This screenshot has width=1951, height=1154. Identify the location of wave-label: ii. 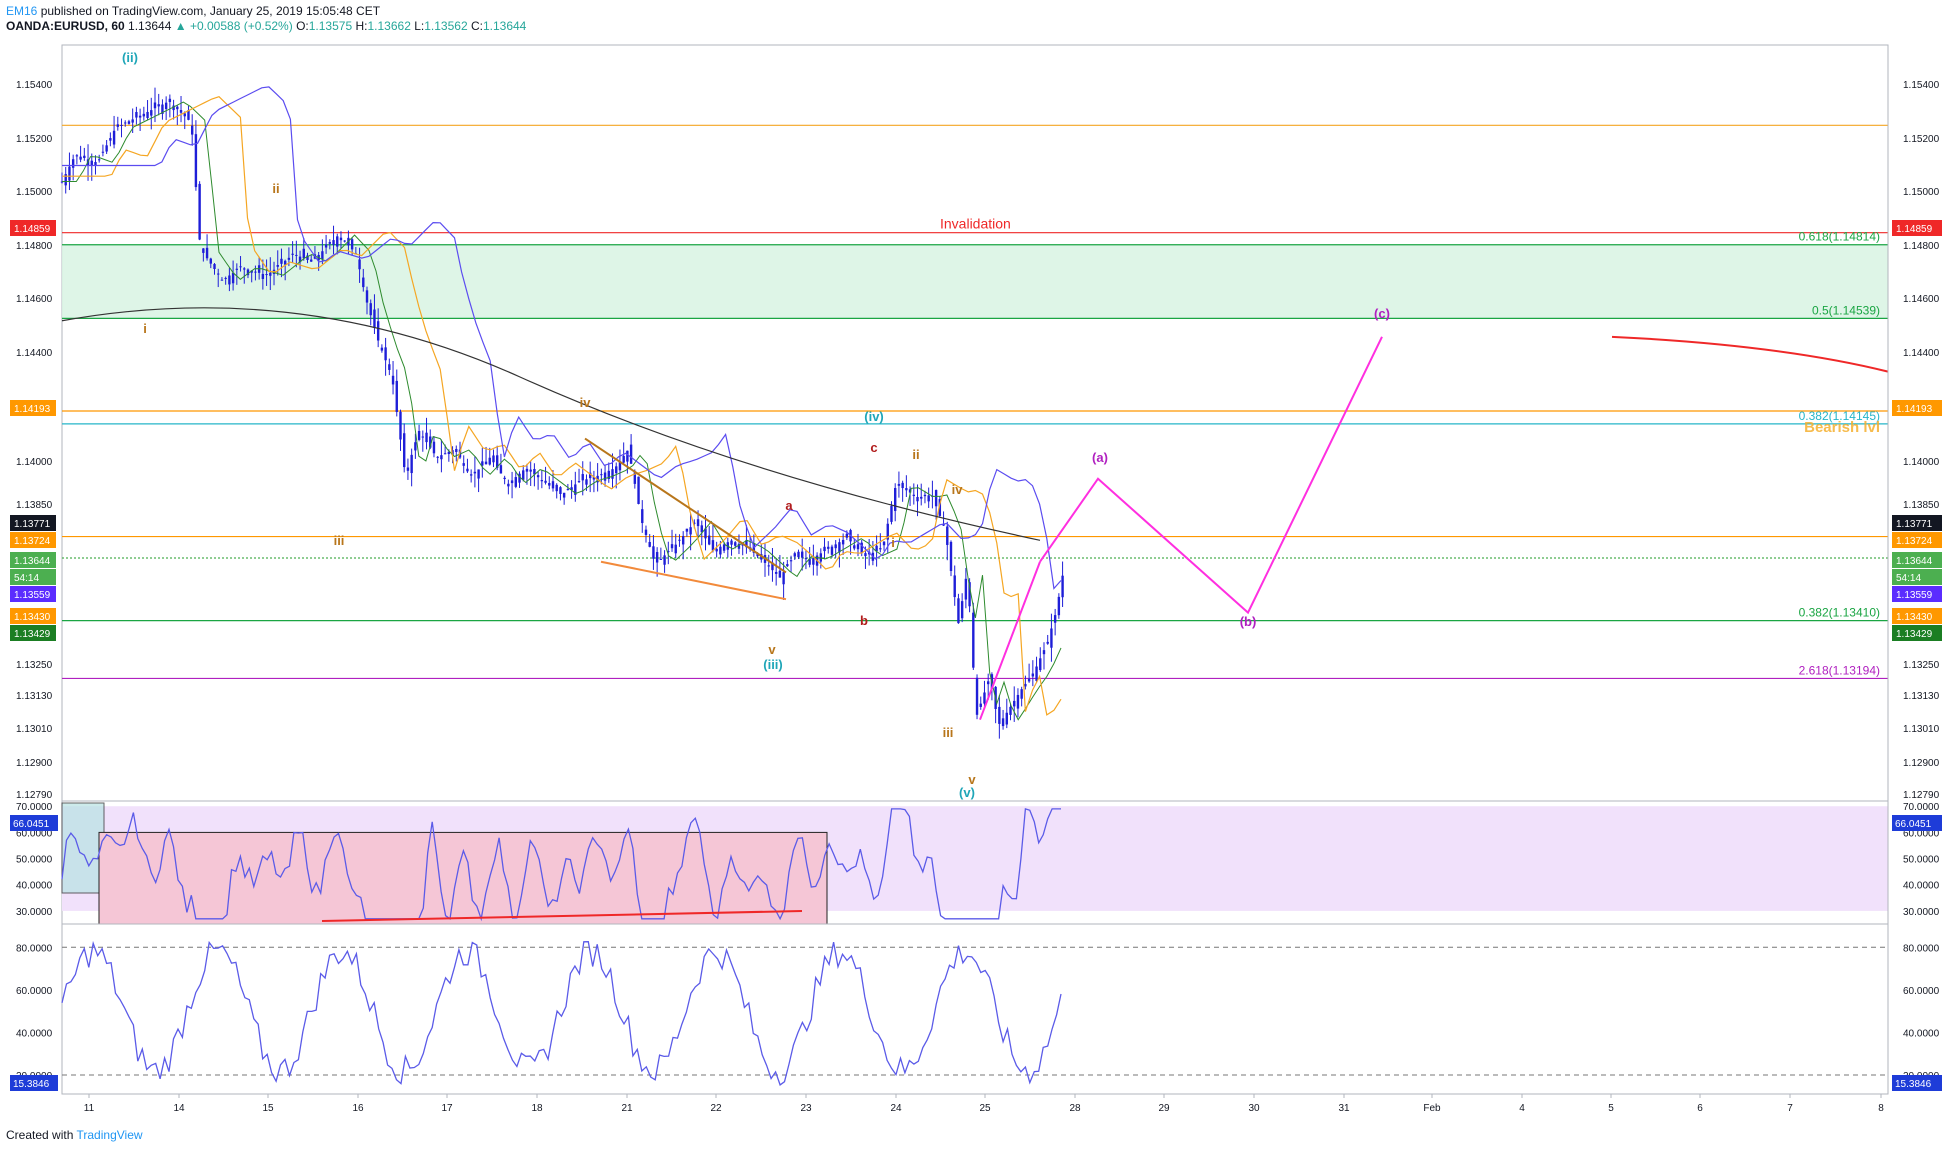
(915, 454).